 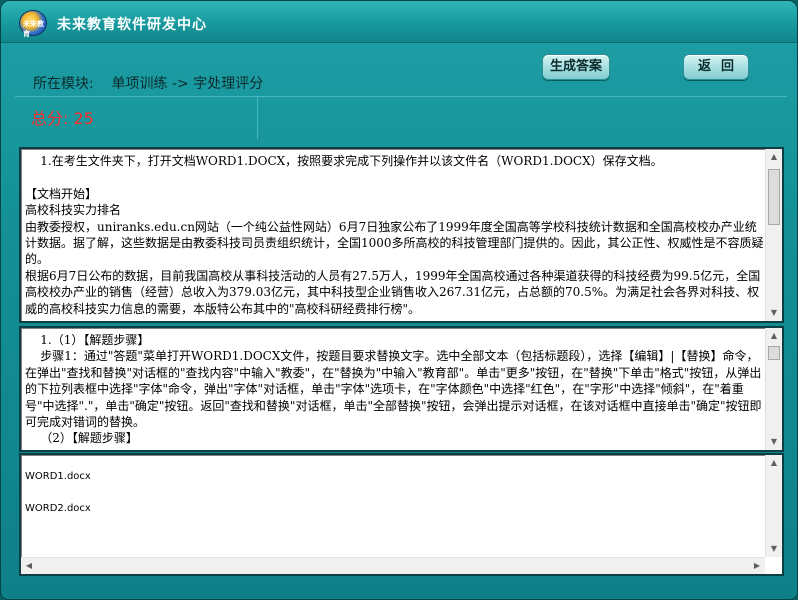 I want to click on module-label: 所在模块:, so click(x=63, y=84).